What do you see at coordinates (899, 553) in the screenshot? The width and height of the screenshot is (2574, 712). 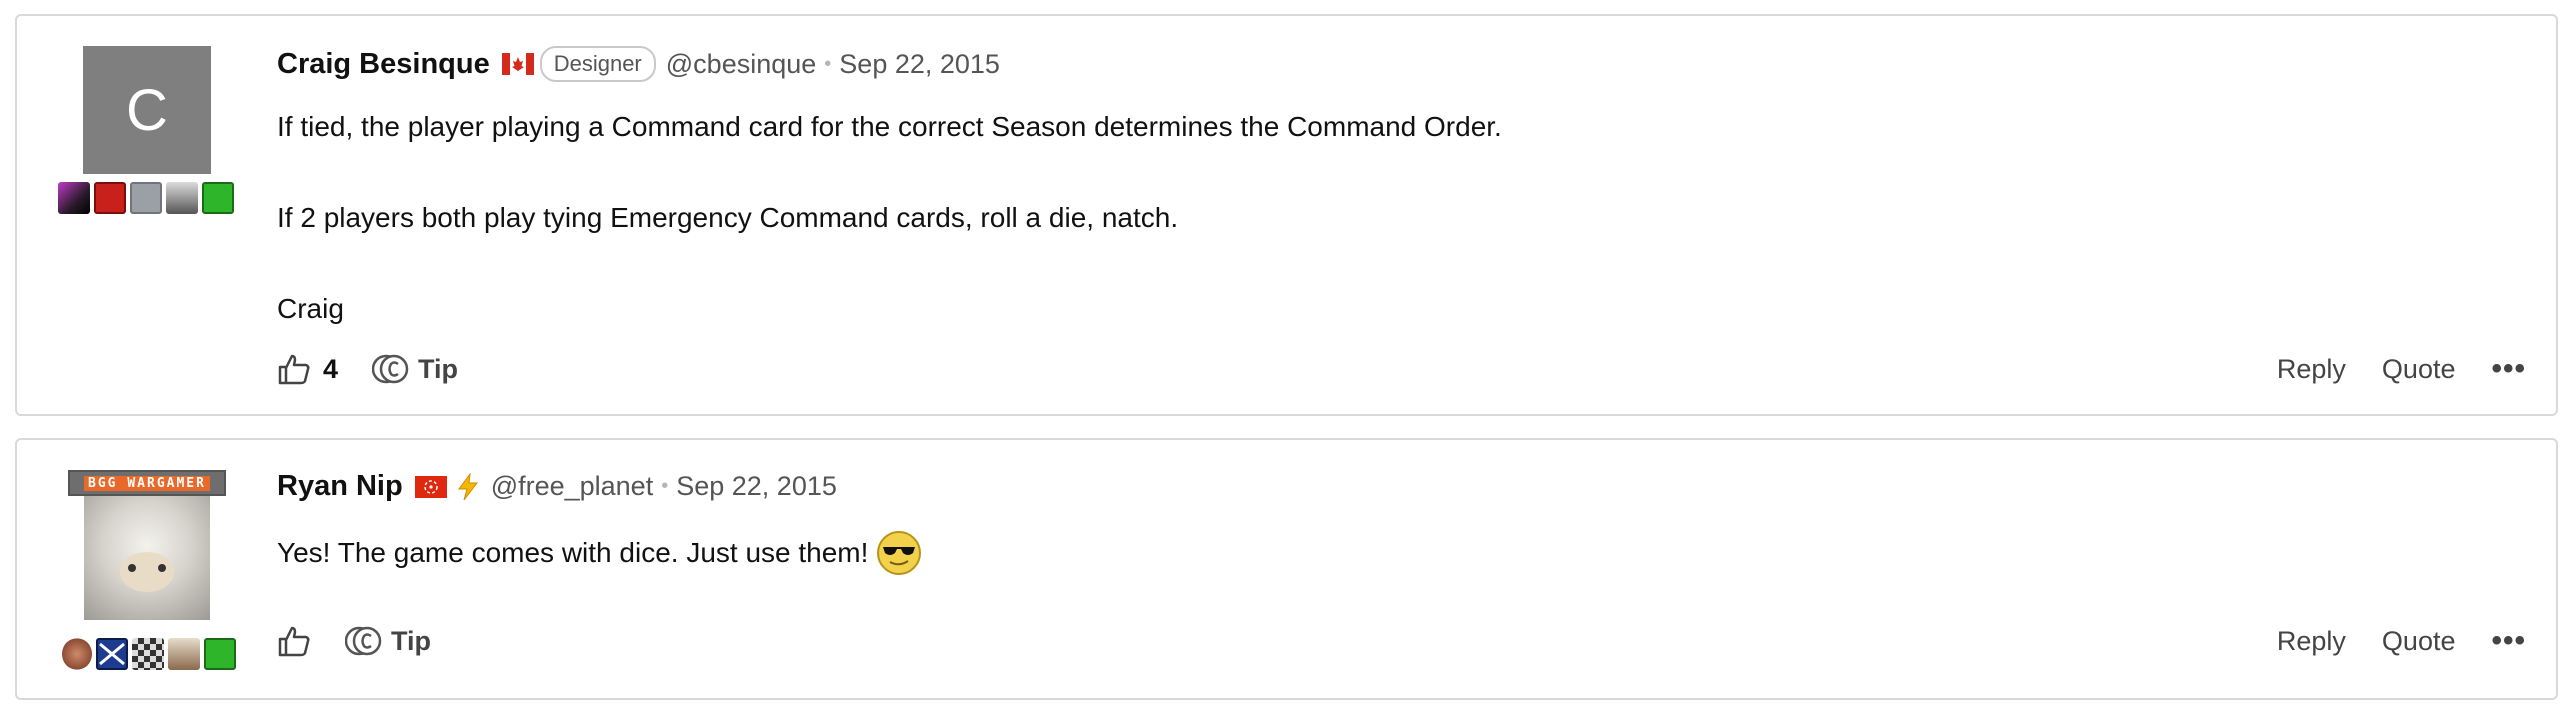 I see `sunglasses-emoji-icon` at bounding box center [899, 553].